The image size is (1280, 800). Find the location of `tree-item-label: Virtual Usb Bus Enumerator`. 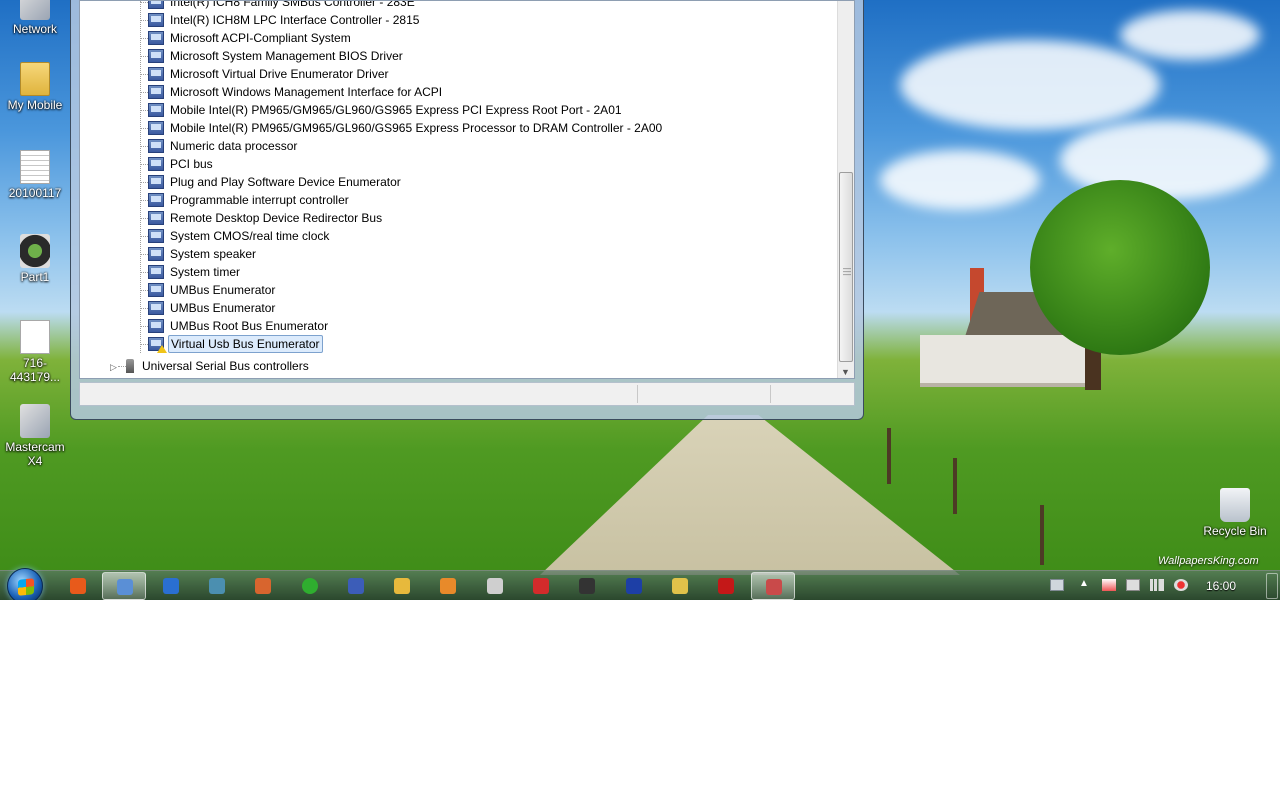

tree-item-label: Virtual Usb Bus Enumerator is located at coordinates (245, 344).